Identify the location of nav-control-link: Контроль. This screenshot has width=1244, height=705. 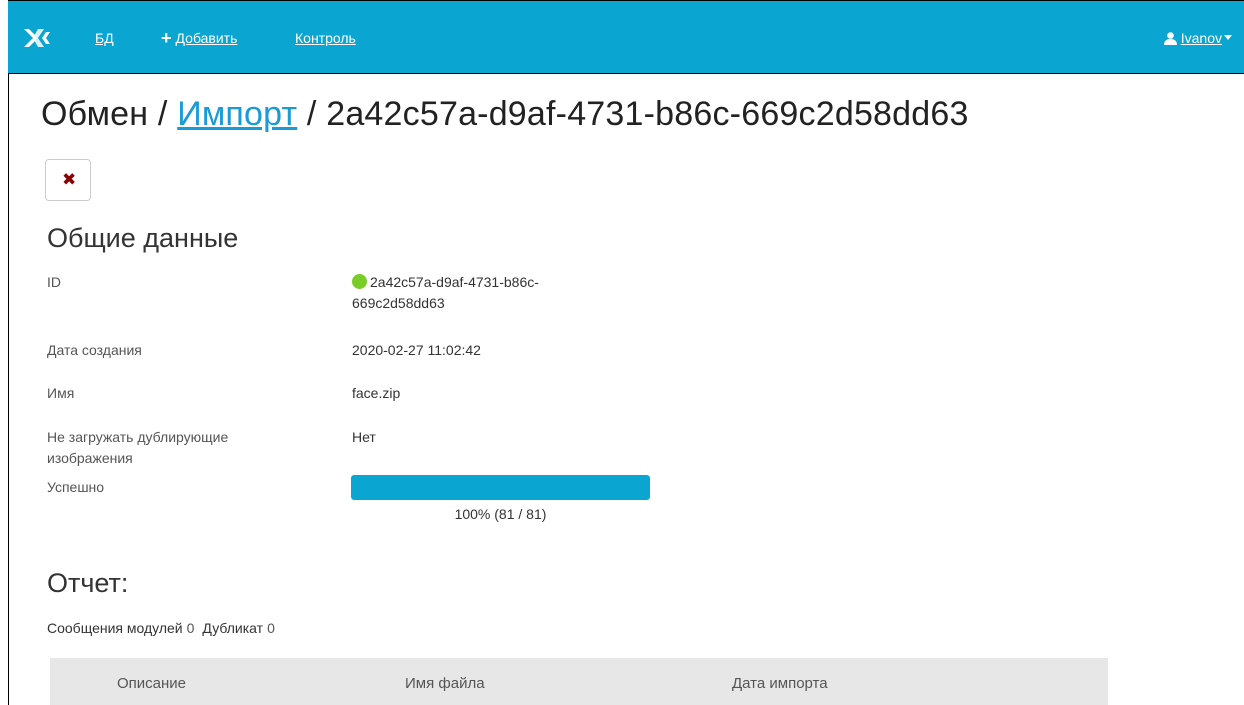
(325, 38).